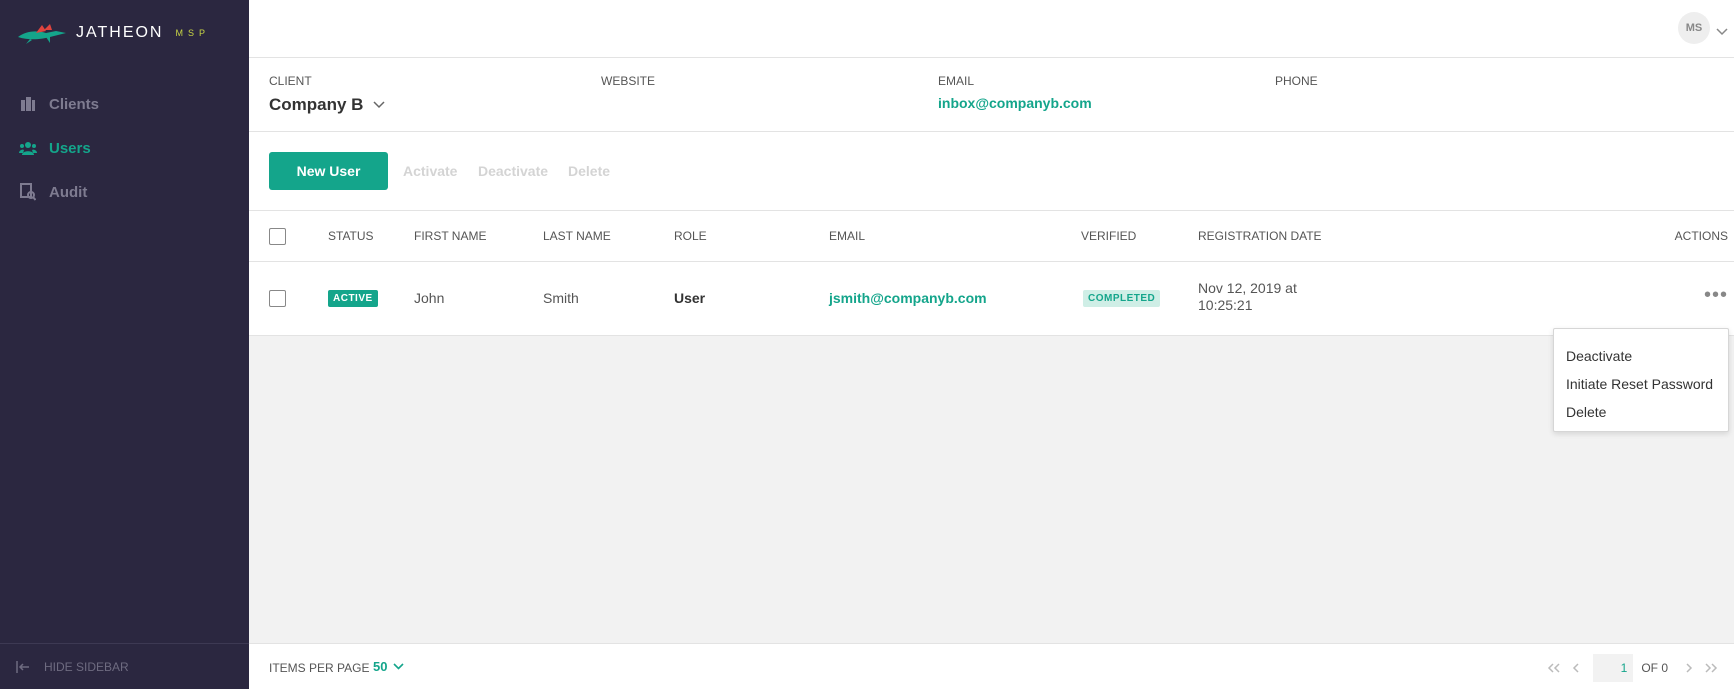 The image size is (1734, 689). What do you see at coordinates (956, 81) in the screenshot?
I see `email-label: EMAIL` at bounding box center [956, 81].